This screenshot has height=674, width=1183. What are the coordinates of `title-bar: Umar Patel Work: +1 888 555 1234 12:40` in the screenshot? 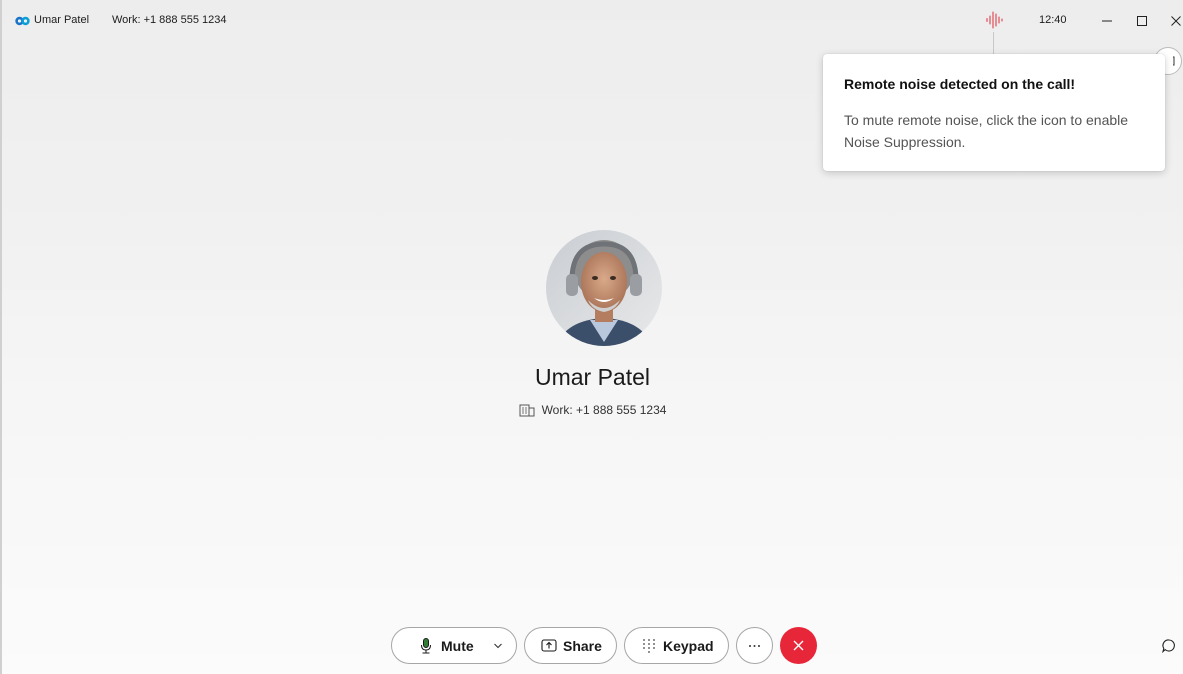 It's located at (592, 27).